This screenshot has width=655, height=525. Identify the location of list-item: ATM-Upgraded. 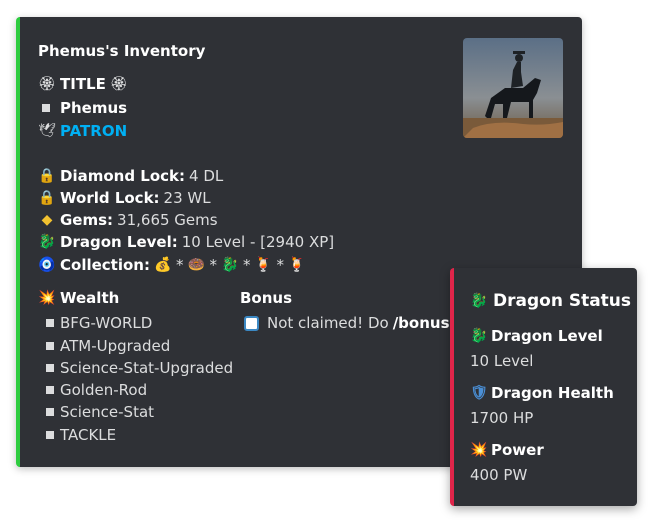
(106, 346).